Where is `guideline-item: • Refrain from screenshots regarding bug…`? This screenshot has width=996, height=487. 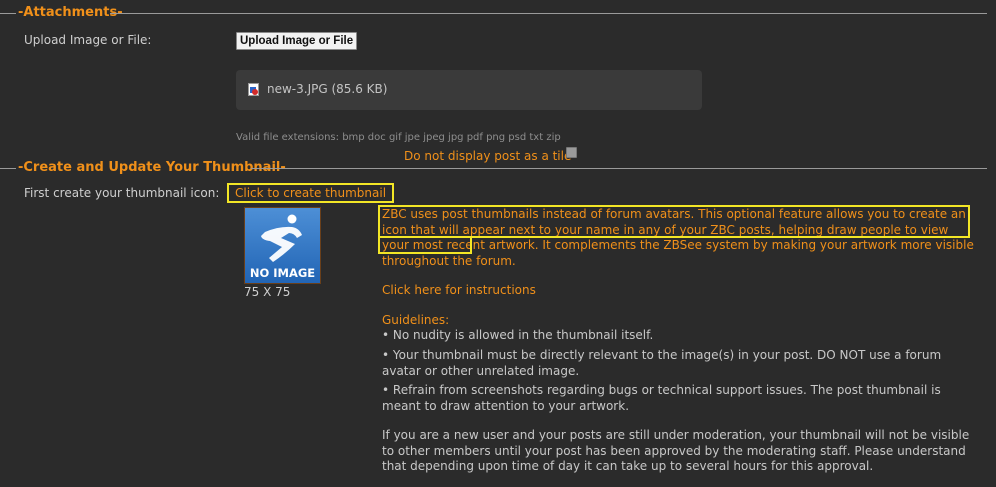 guideline-item: • Refrain from screenshots regarding bug… is located at coordinates (661, 398).